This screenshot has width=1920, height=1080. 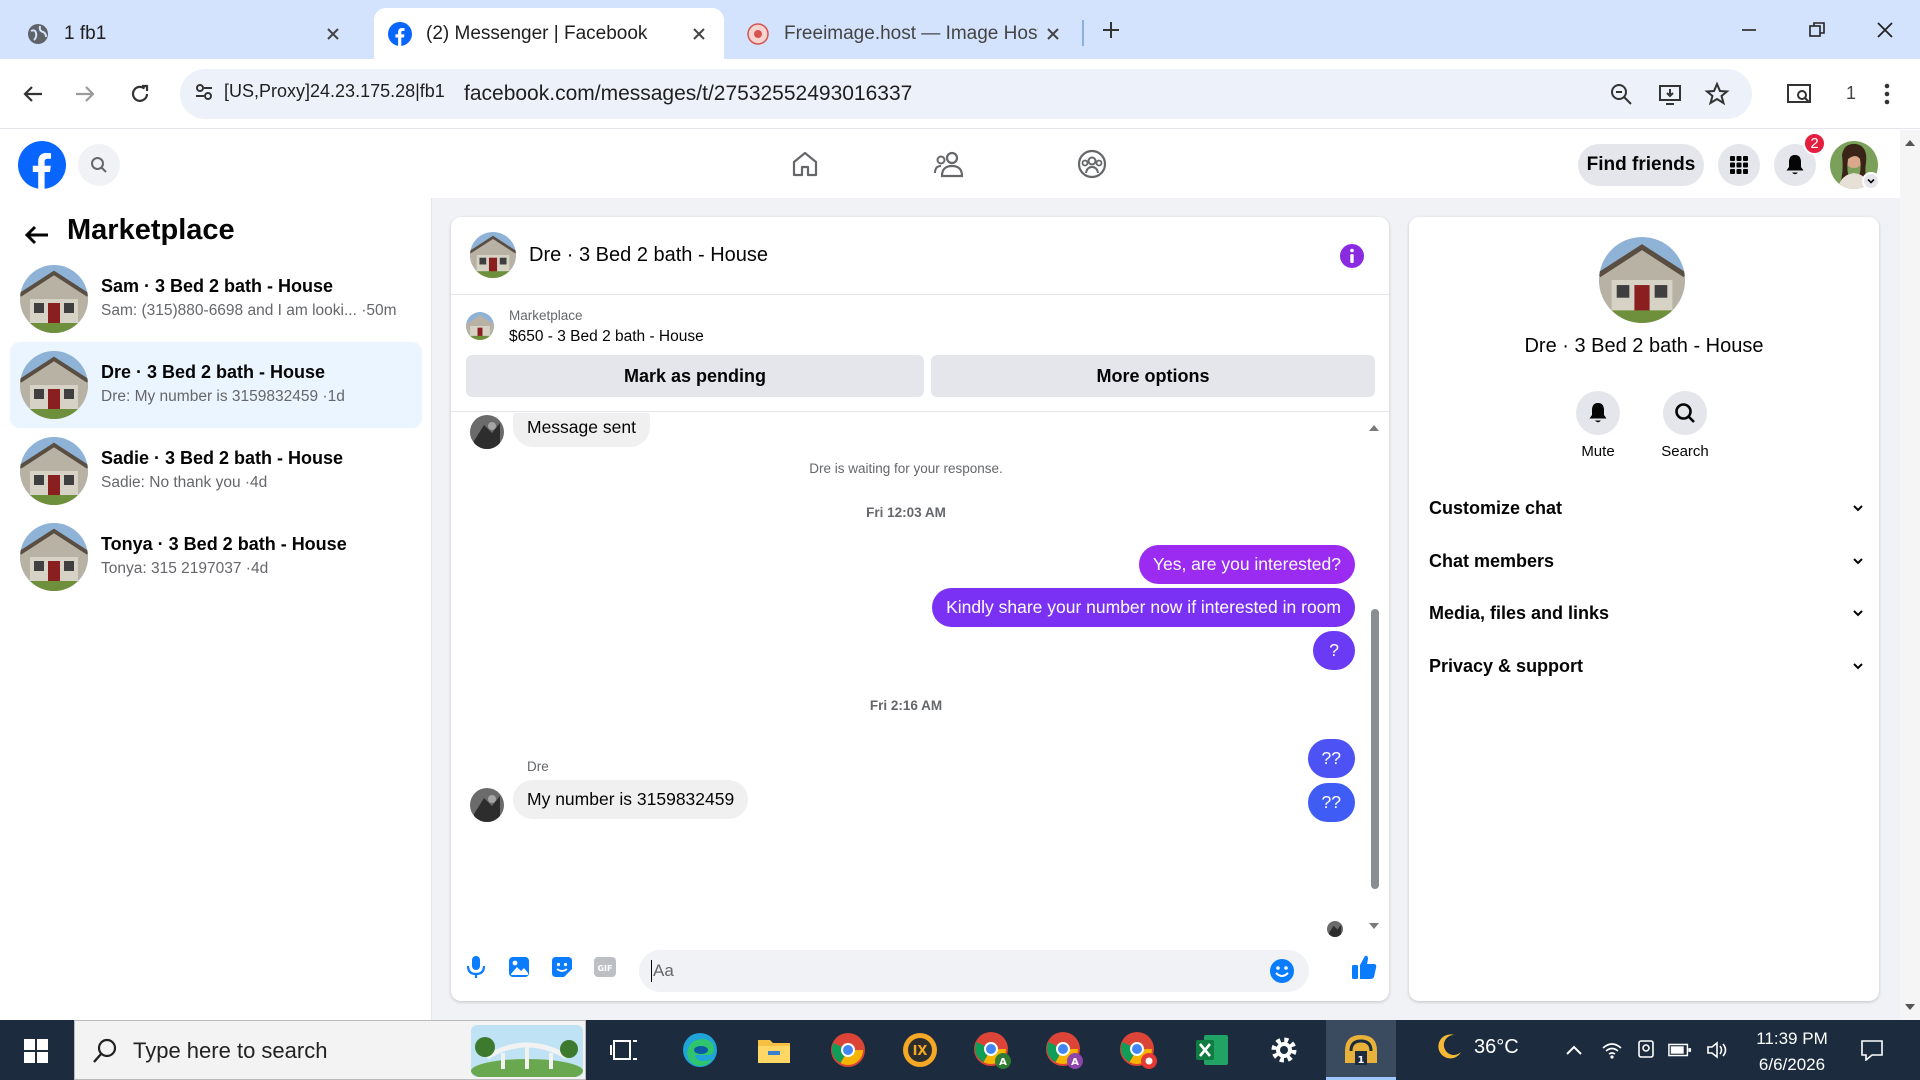 I want to click on privacy-support-row: Privacy & support, so click(x=1647, y=666).